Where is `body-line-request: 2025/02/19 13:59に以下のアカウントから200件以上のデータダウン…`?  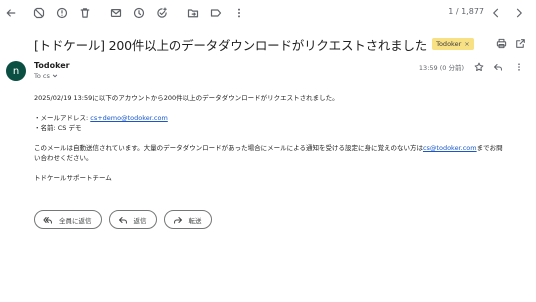 body-line-request: 2025/02/19 13:59に以下のアカウントから200件以上のデータダウン… is located at coordinates (186, 98).